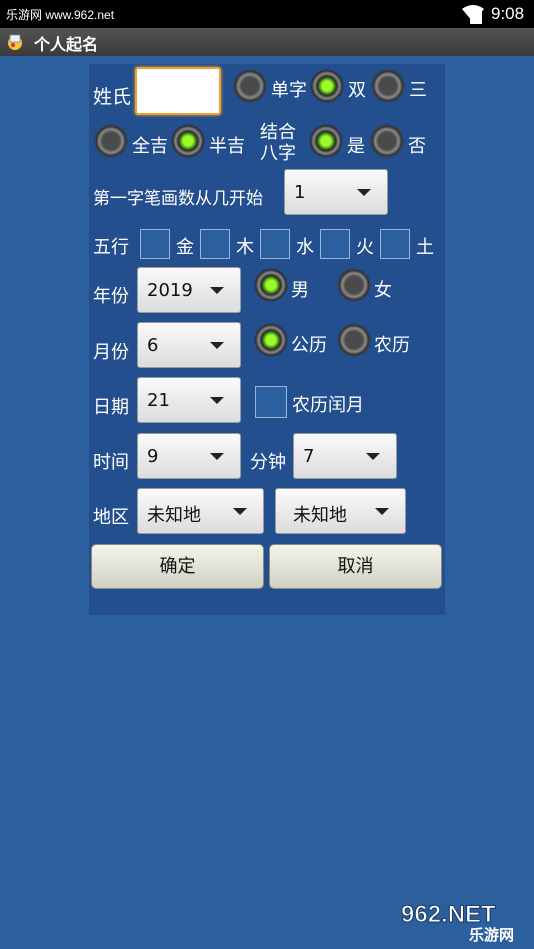  Describe the element at coordinates (309, 345) in the screenshot. I see `radio-solar-label: 公历` at that location.